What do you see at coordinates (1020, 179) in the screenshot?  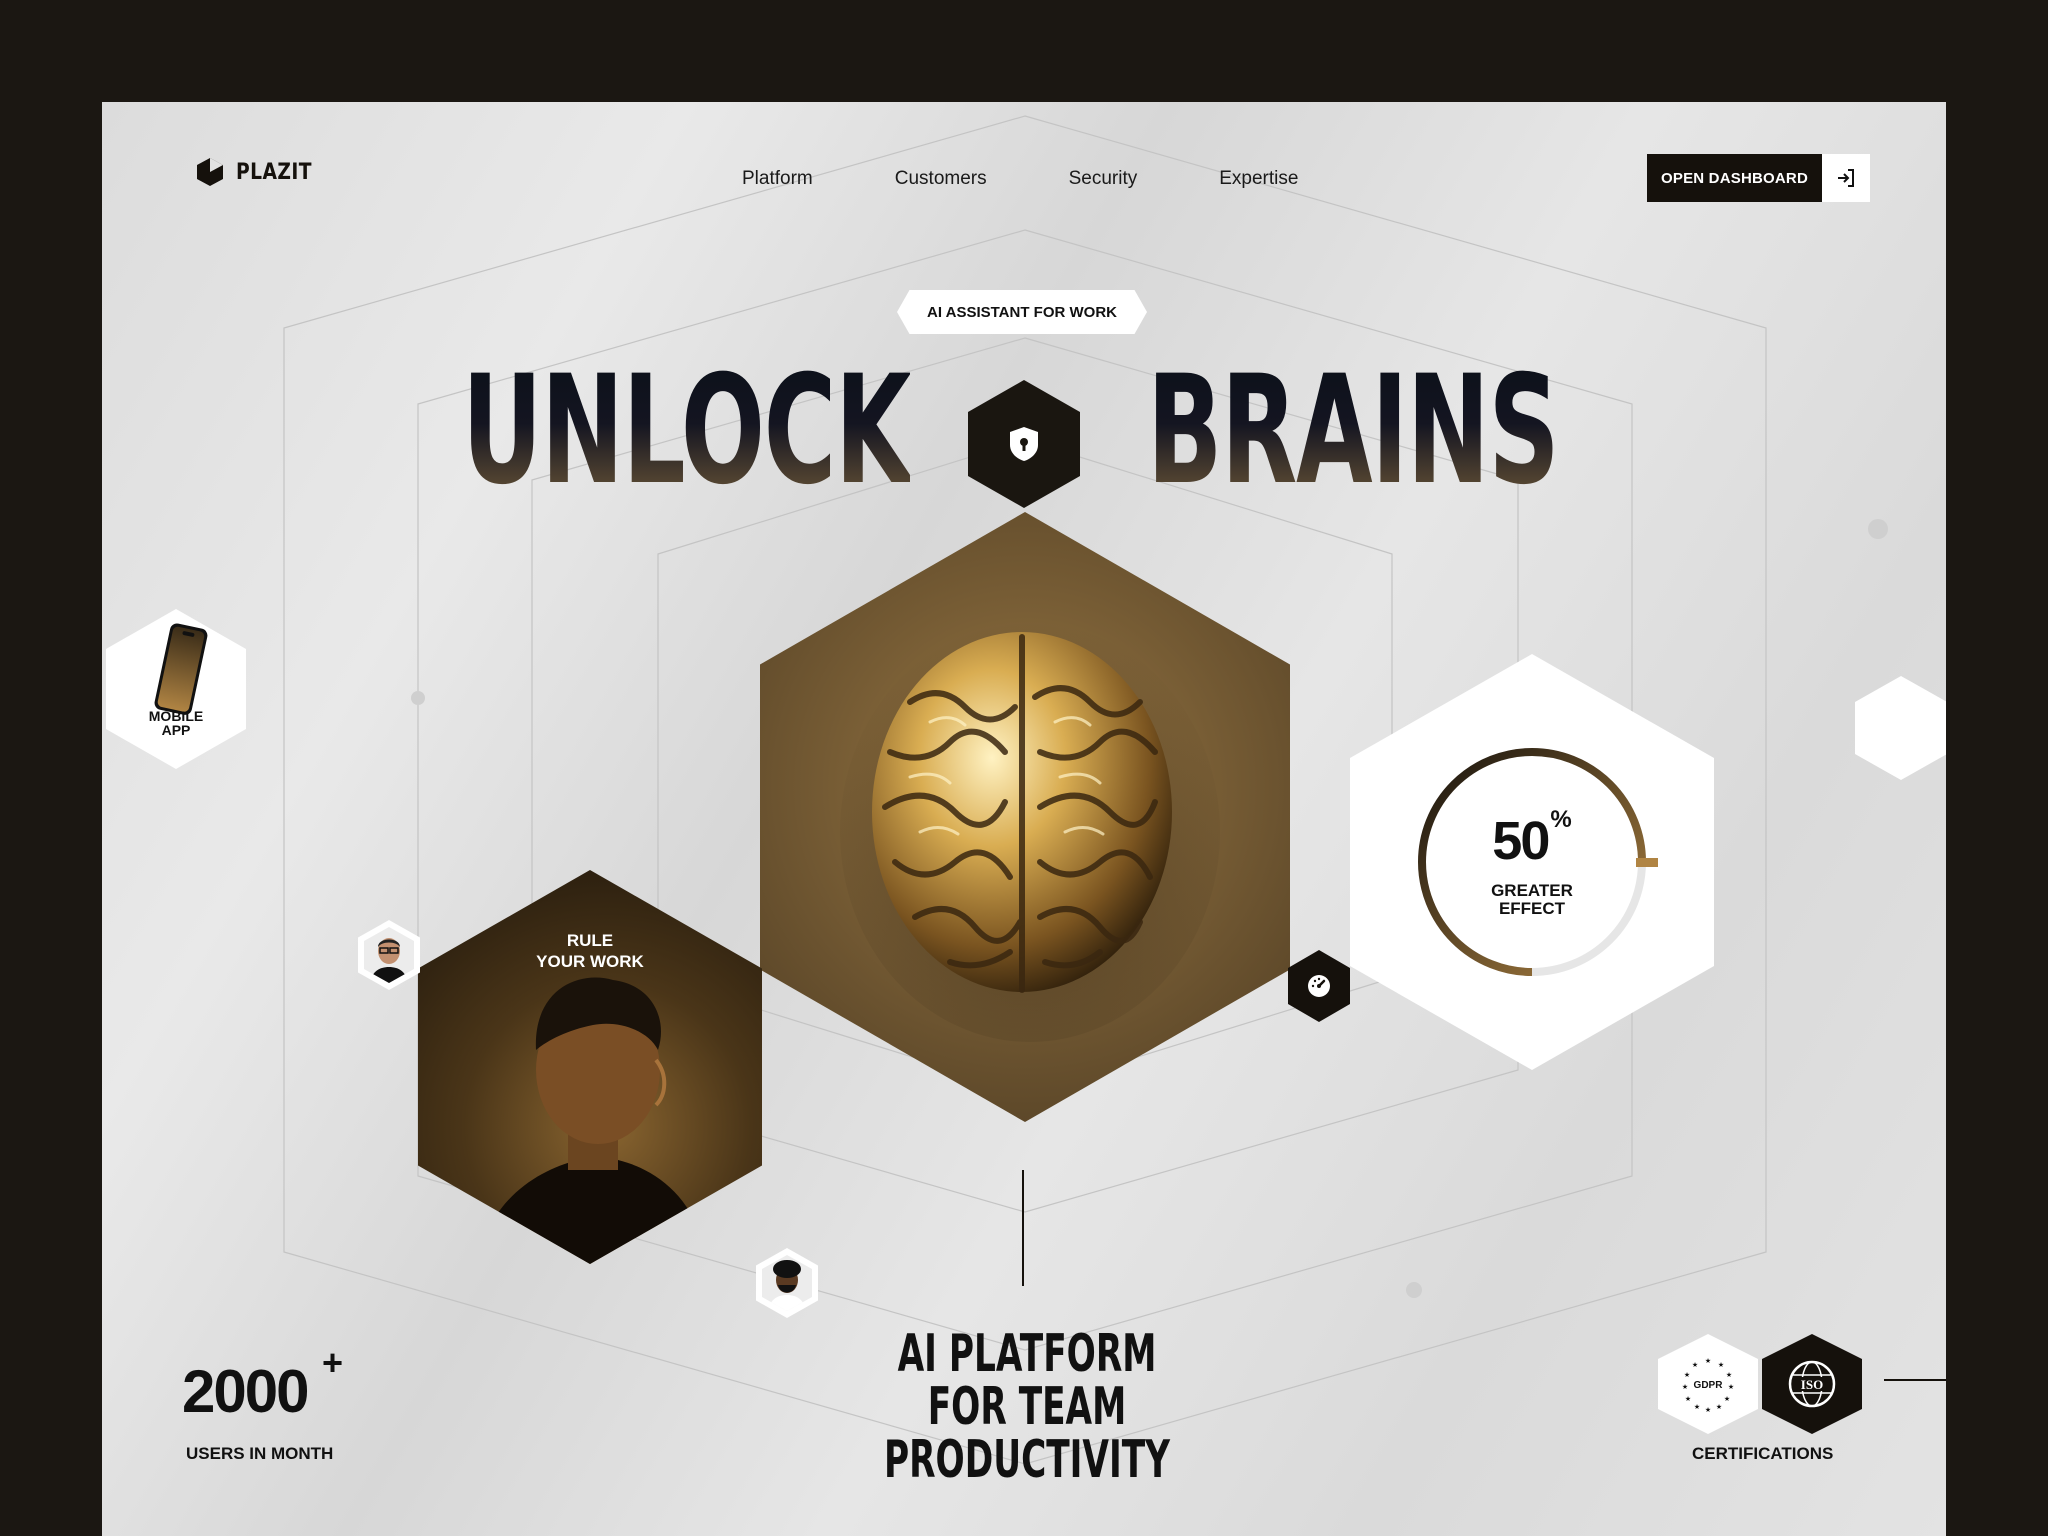 I see `main-nav: Platform Customers Security Expertise` at bounding box center [1020, 179].